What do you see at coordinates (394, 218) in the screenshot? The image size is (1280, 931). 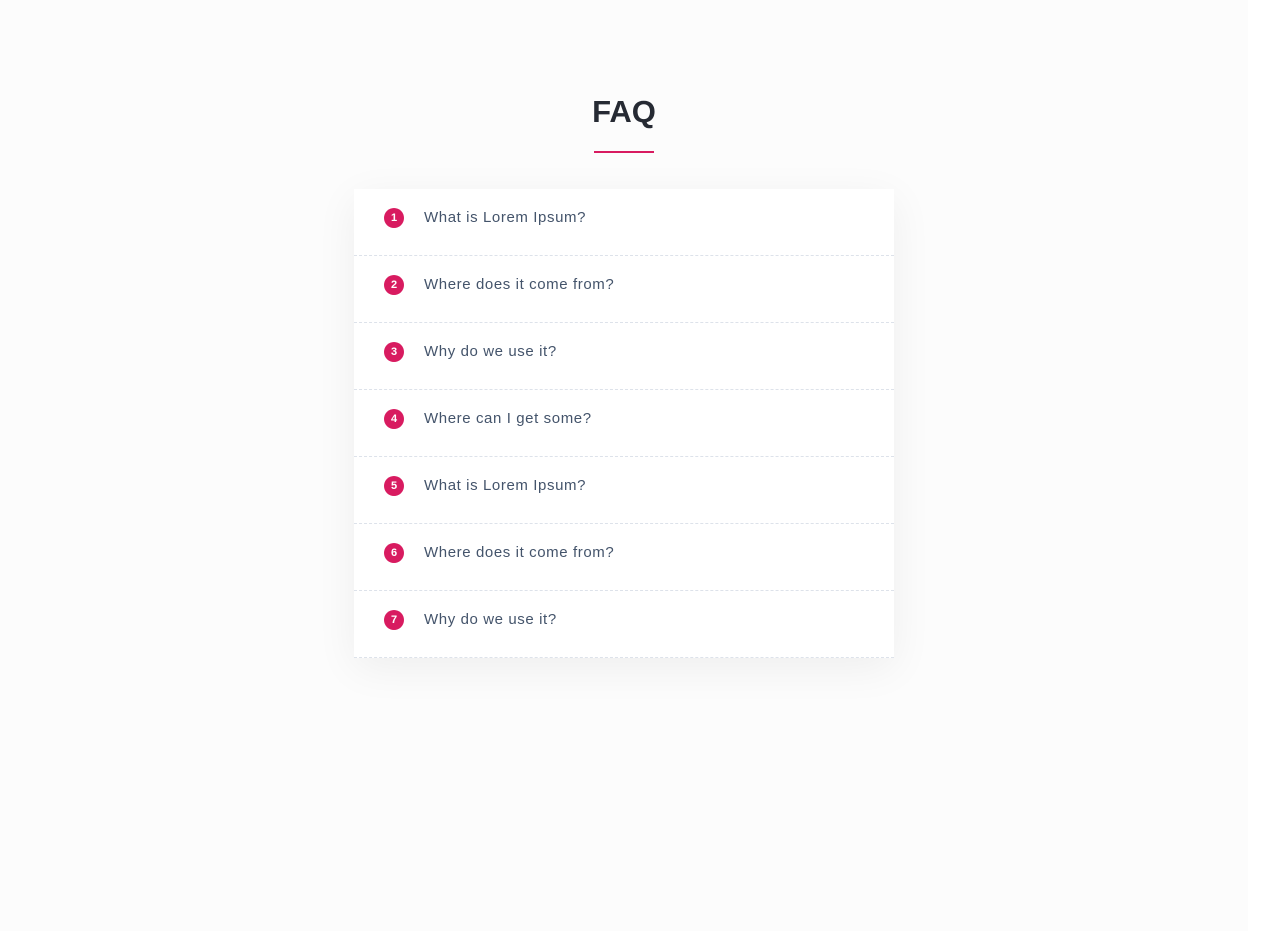 I see `faq-number-badge: 1` at bounding box center [394, 218].